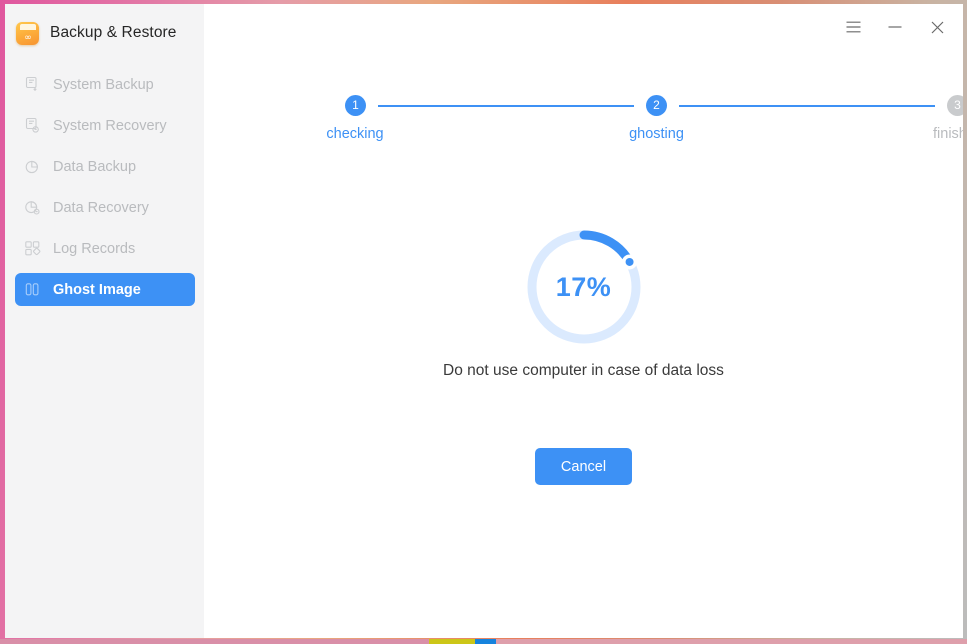 The height and width of the screenshot is (644, 967). Describe the element at coordinates (948, 134) in the screenshot. I see `step-3-label: finished` at that location.